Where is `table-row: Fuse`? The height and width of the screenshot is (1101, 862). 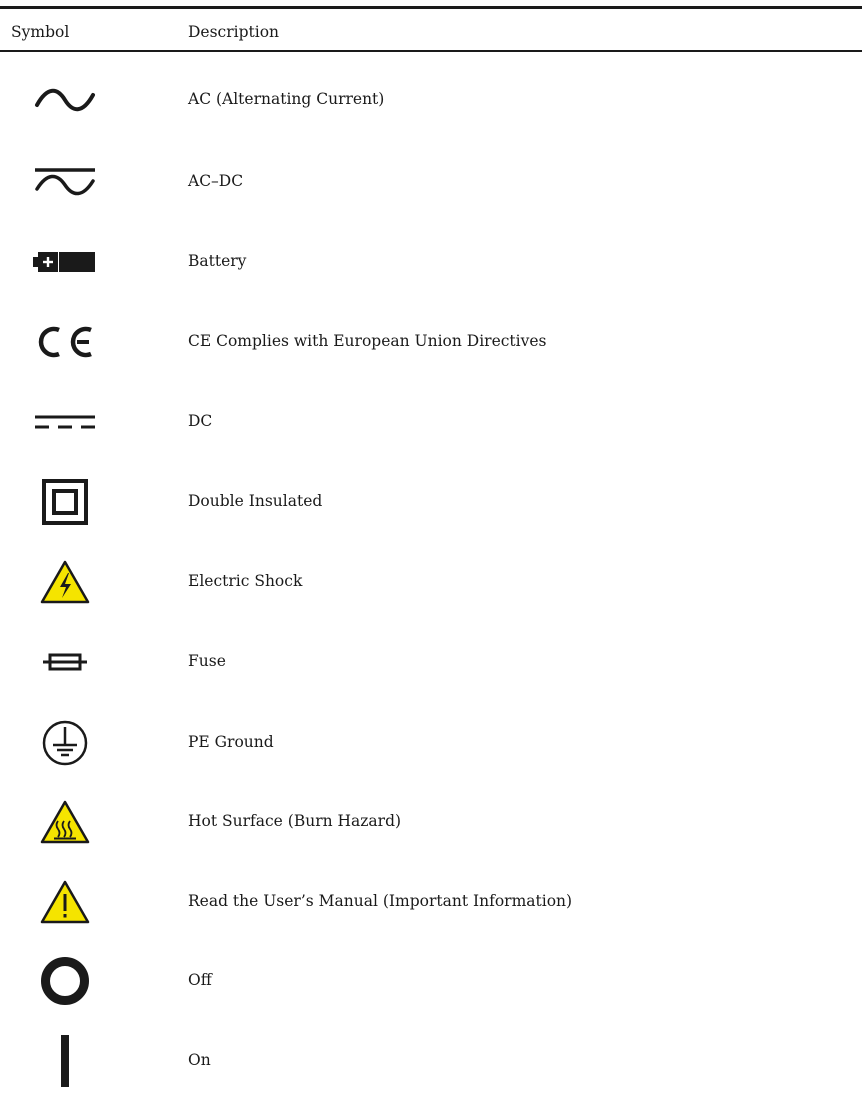 table-row: Fuse is located at coordinates (431, 662).